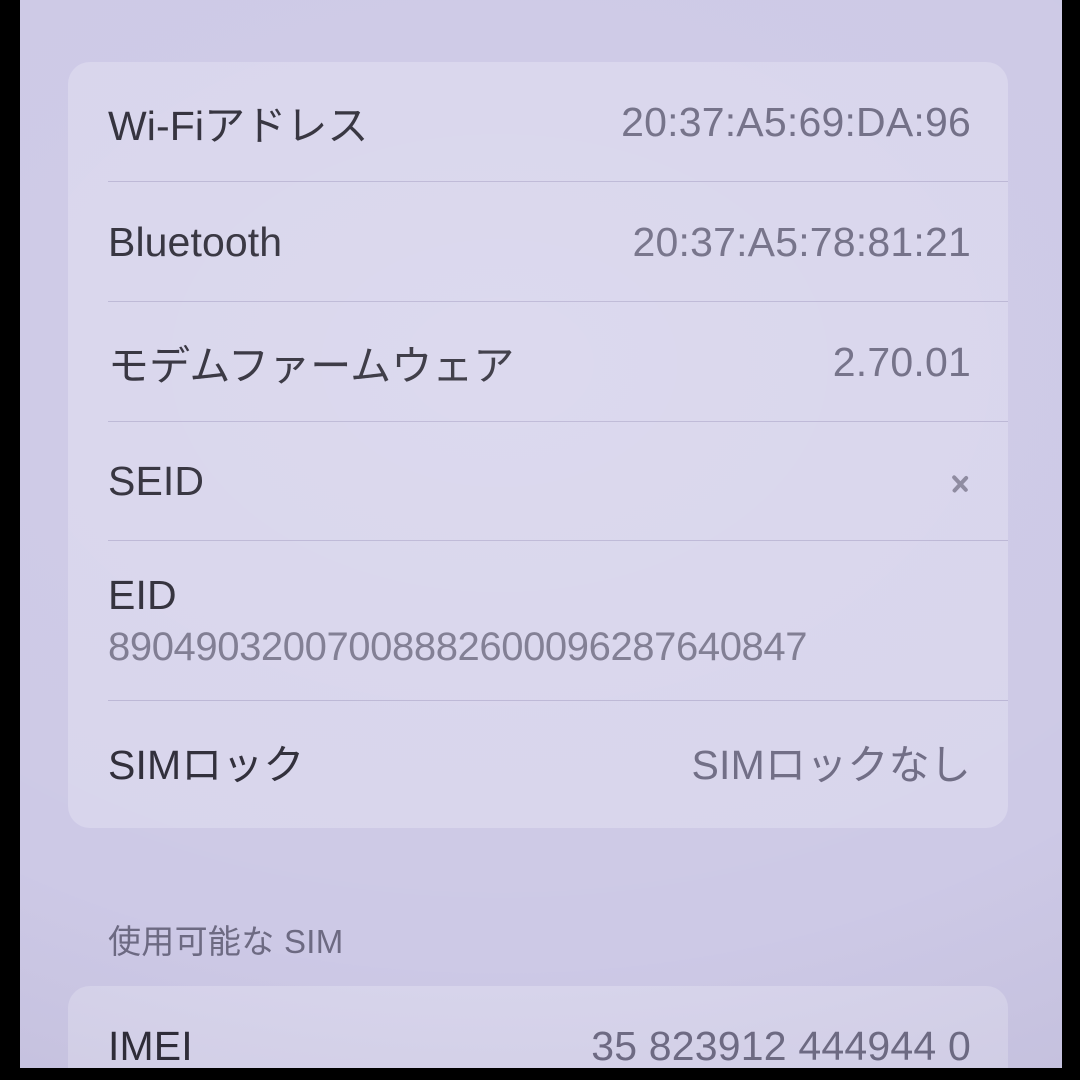 The height and width of the screenshot is (1080, 1080). Describe the element at coordinates (538, 761) in the screenshot. I see `row-sim-lock: SIMロック SIMロックなし` at that location.